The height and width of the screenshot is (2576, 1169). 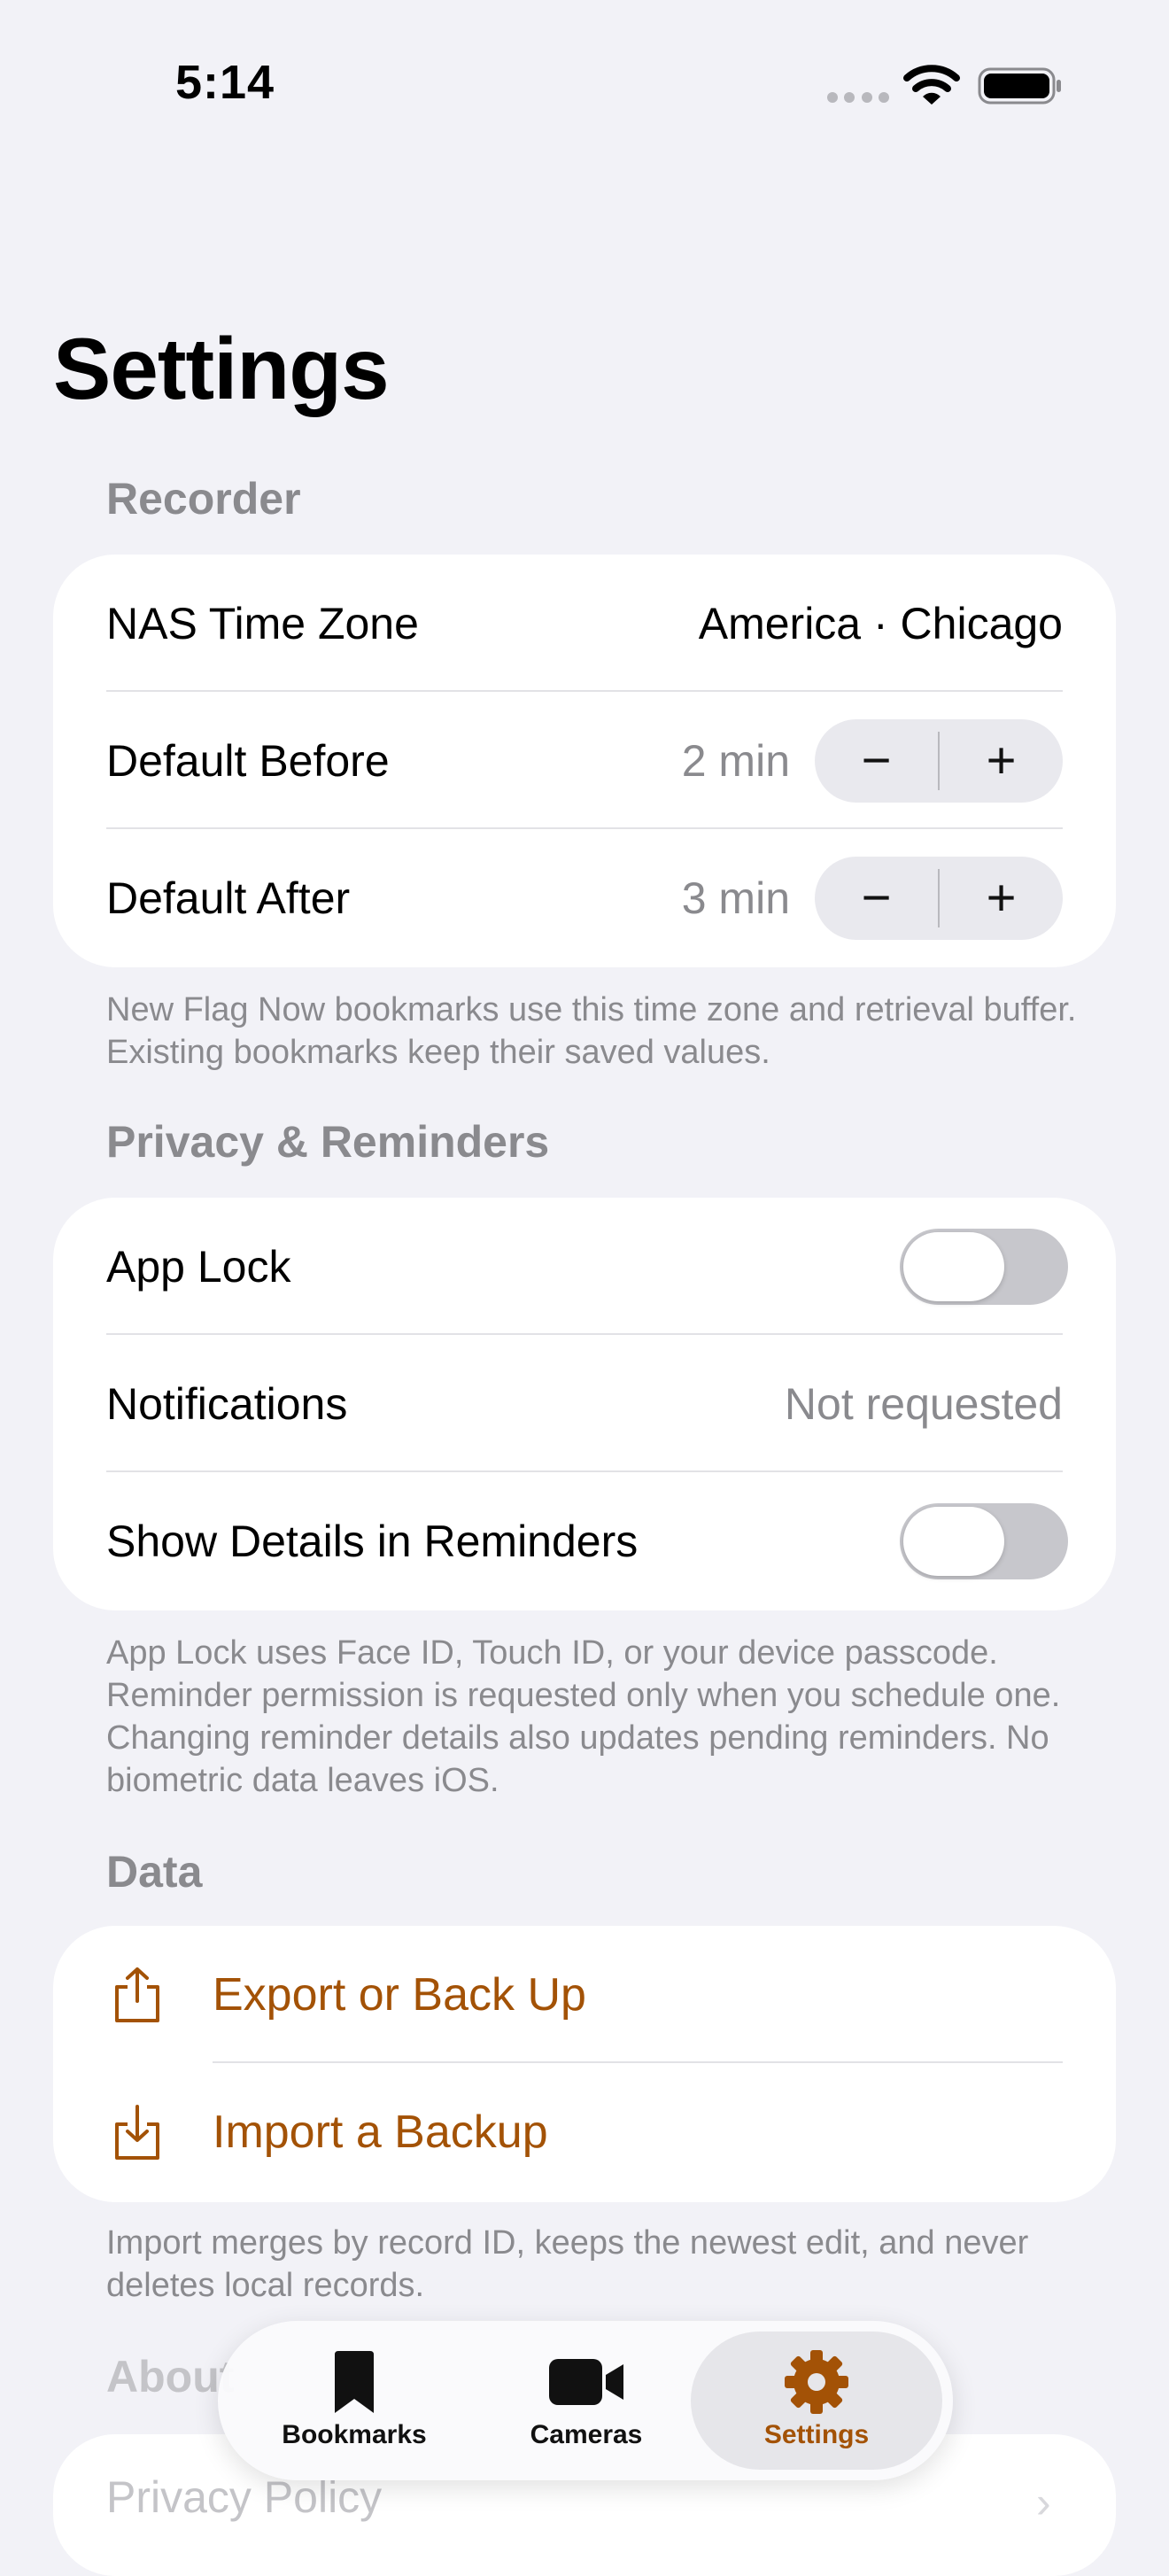 I want to click on show-details-toggle, so click(x=984, y=1540).